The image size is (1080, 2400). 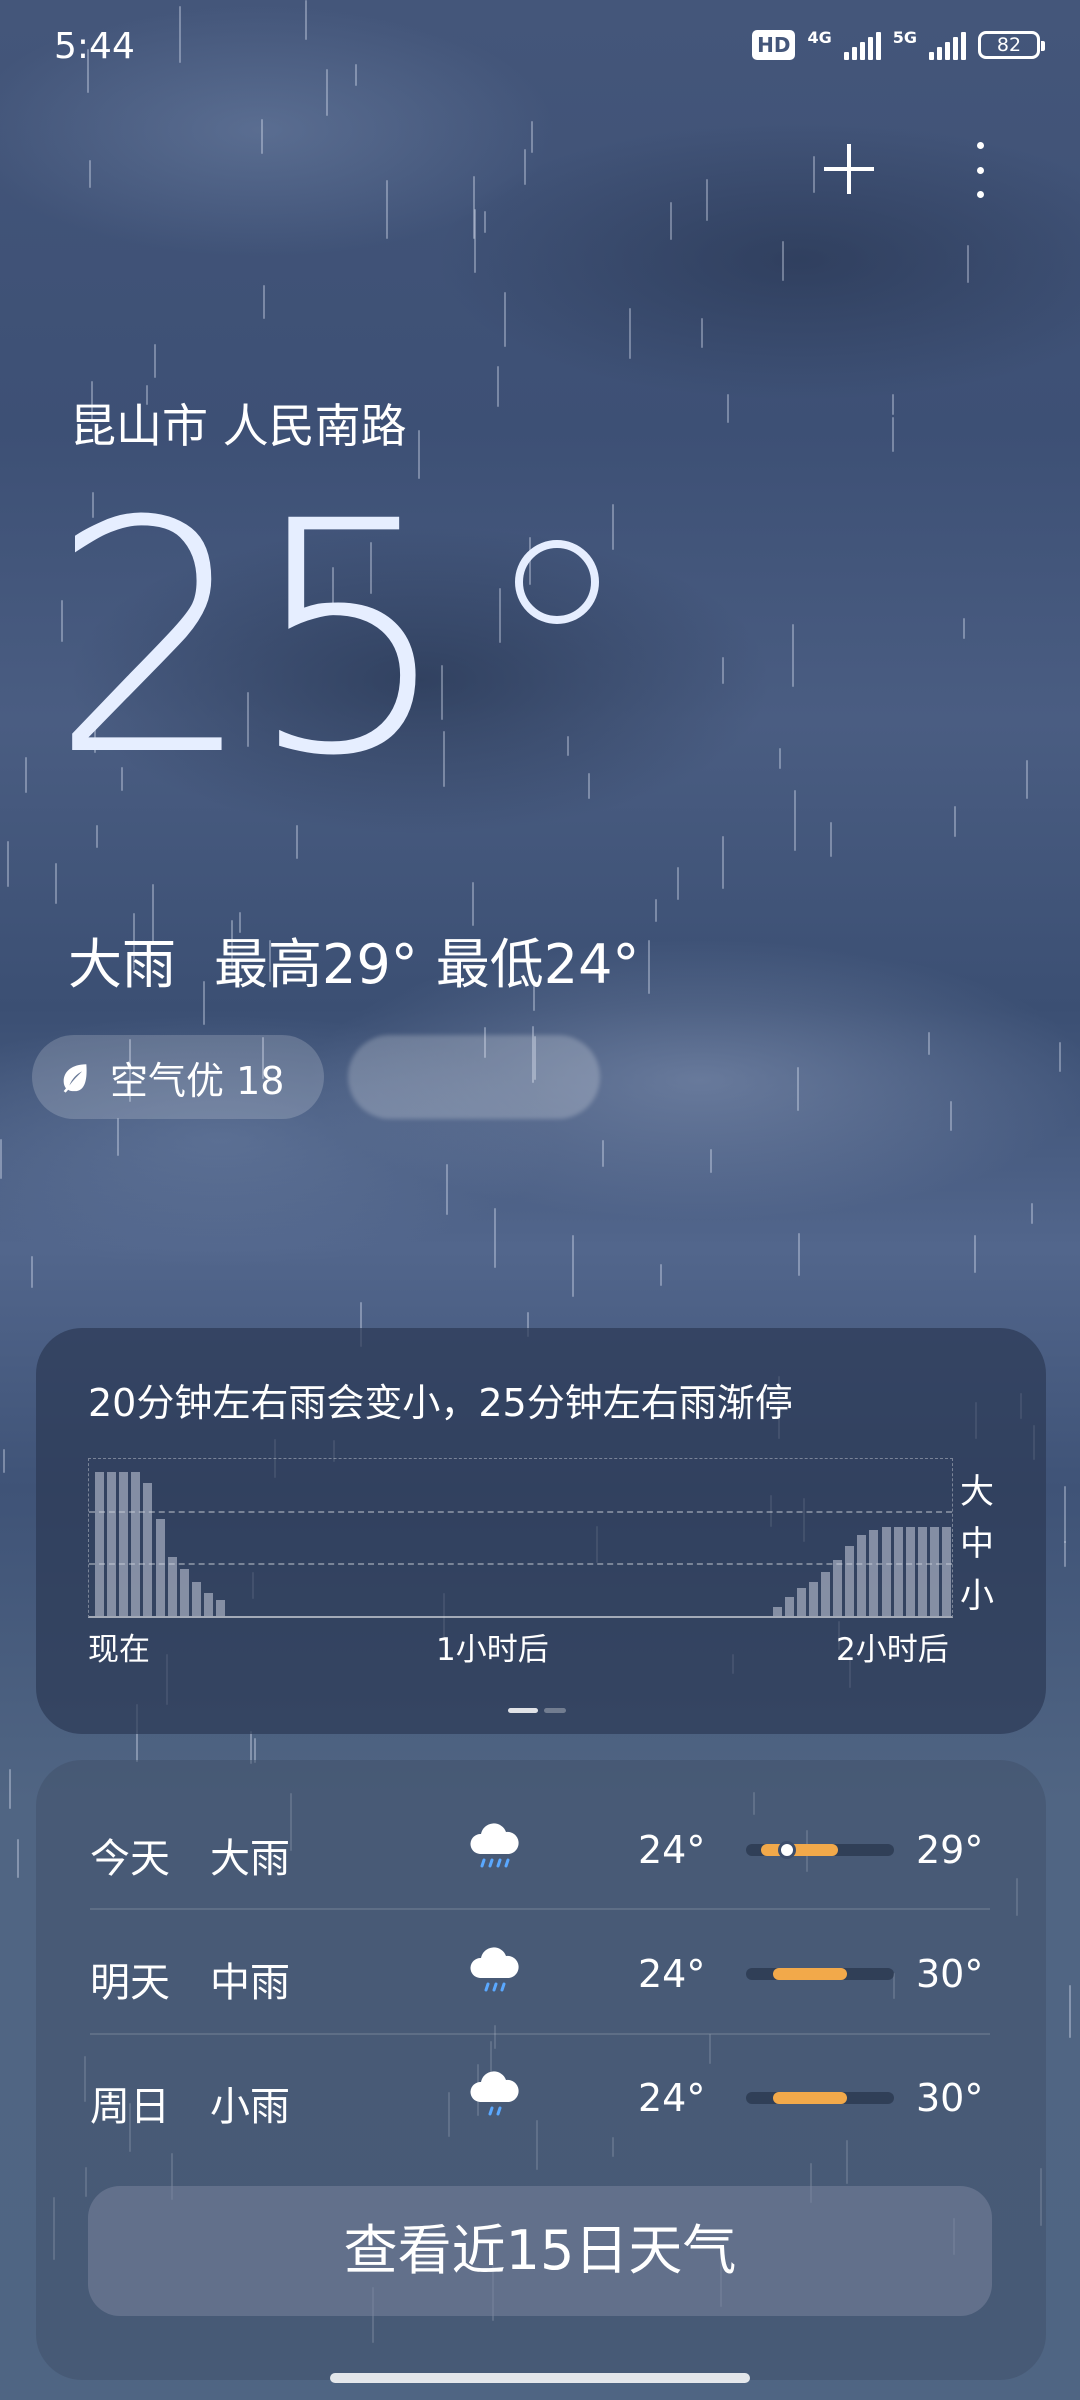 I want to click on weather-summary: 大雨 最高29° 最低24°, so click(x=372, y=959).